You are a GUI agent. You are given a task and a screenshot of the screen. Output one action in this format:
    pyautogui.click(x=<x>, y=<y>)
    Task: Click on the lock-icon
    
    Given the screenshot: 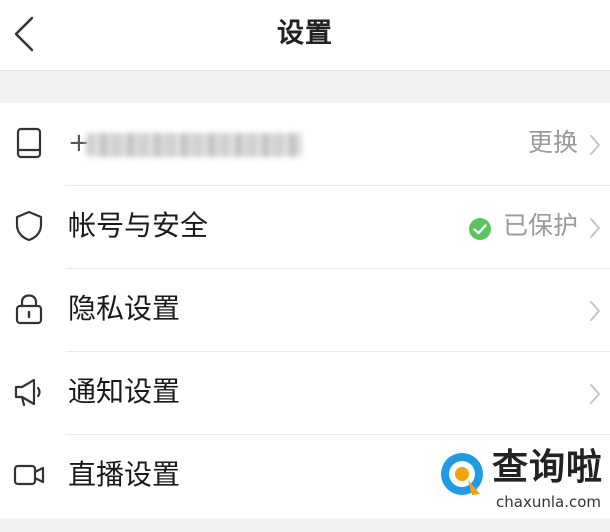 What is the action you would take?
    pyautogui.click(x=29, y=309)
    